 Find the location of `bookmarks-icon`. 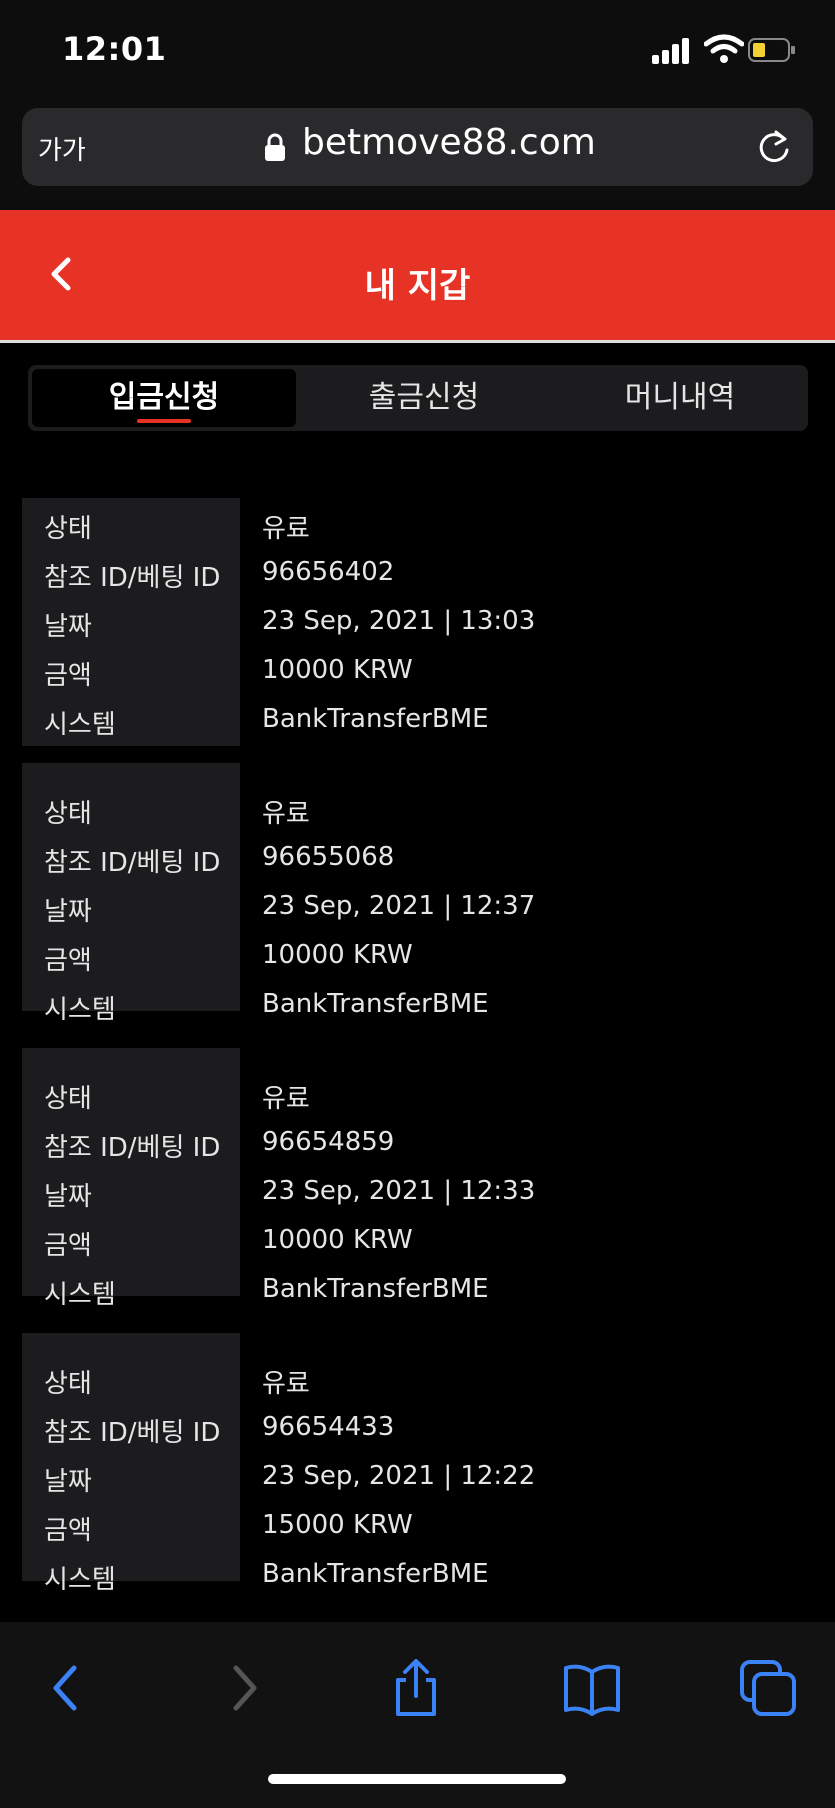

bookmarks-icon is located at coordinates (592, 1688).